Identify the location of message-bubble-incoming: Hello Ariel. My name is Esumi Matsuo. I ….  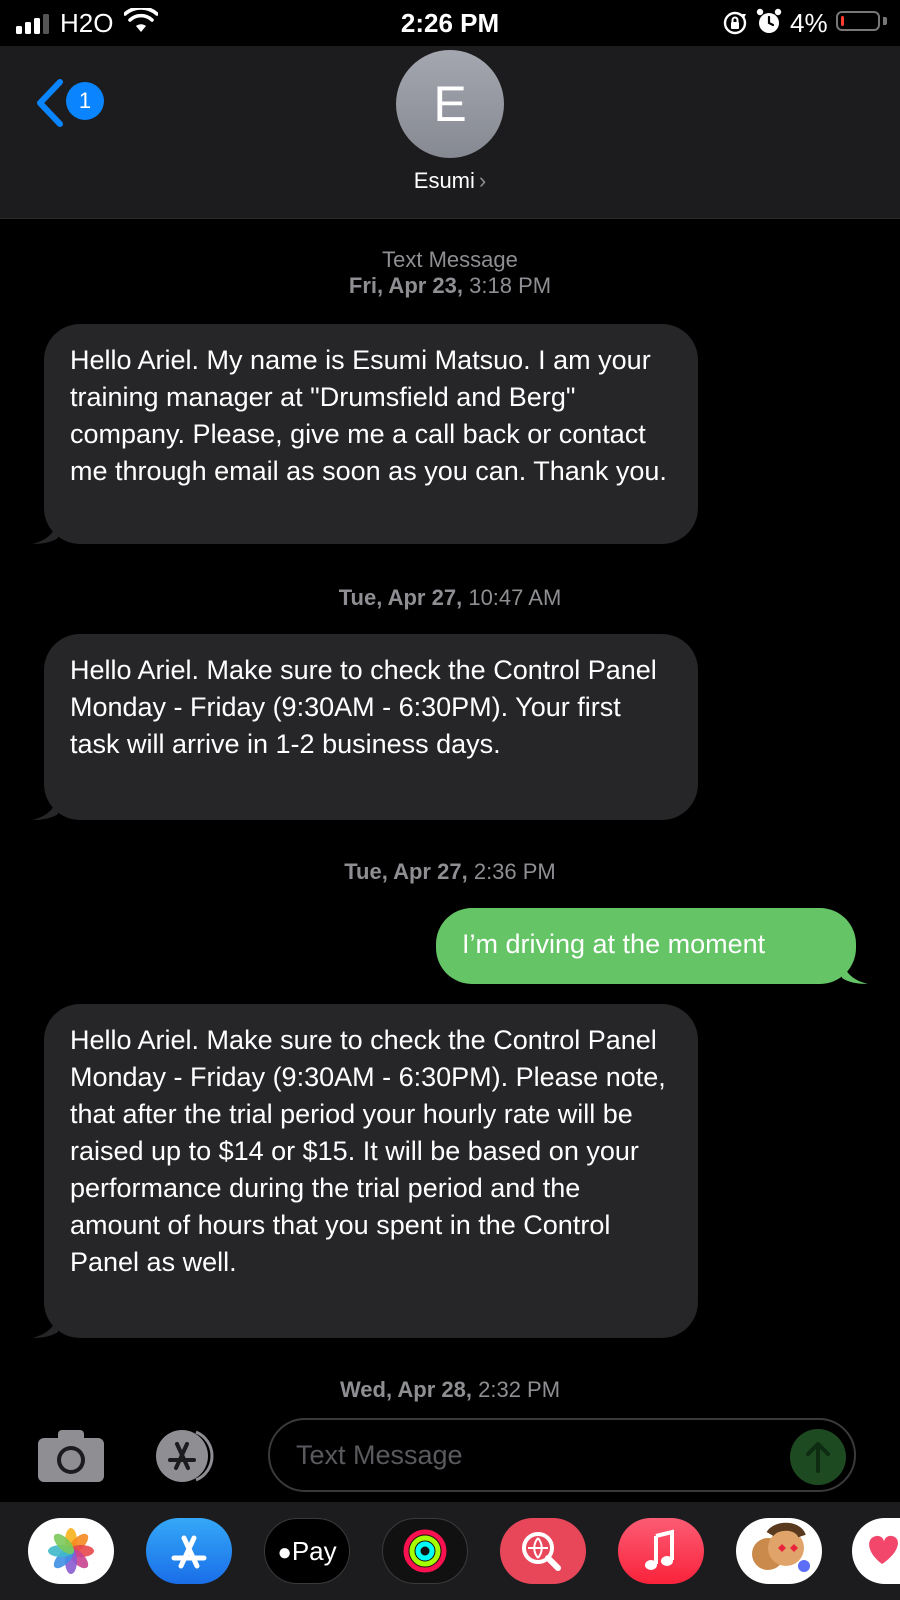
(365, 434).